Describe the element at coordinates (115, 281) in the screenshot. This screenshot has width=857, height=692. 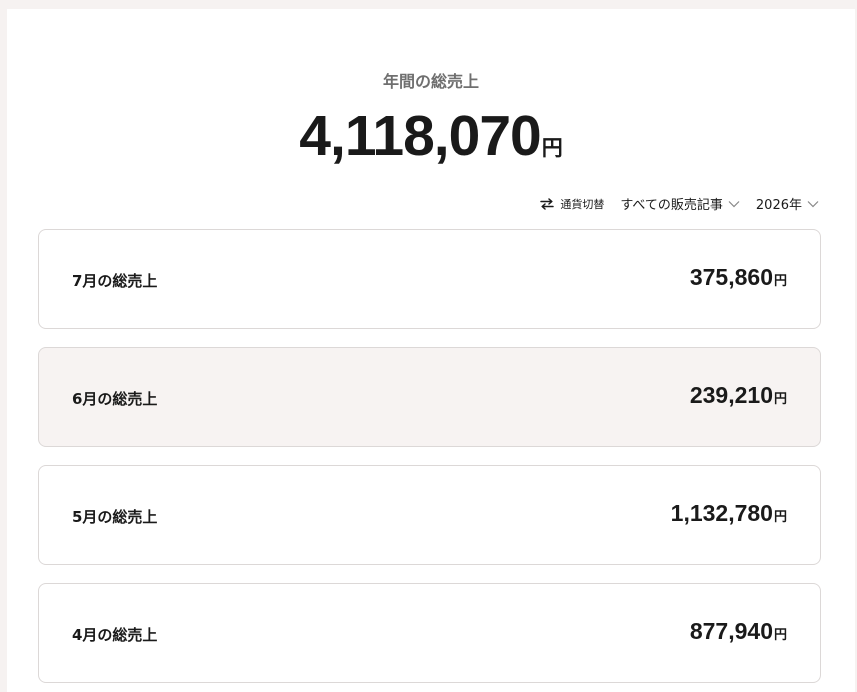
I see `month-sales-label: 7月の総売上` at that location.